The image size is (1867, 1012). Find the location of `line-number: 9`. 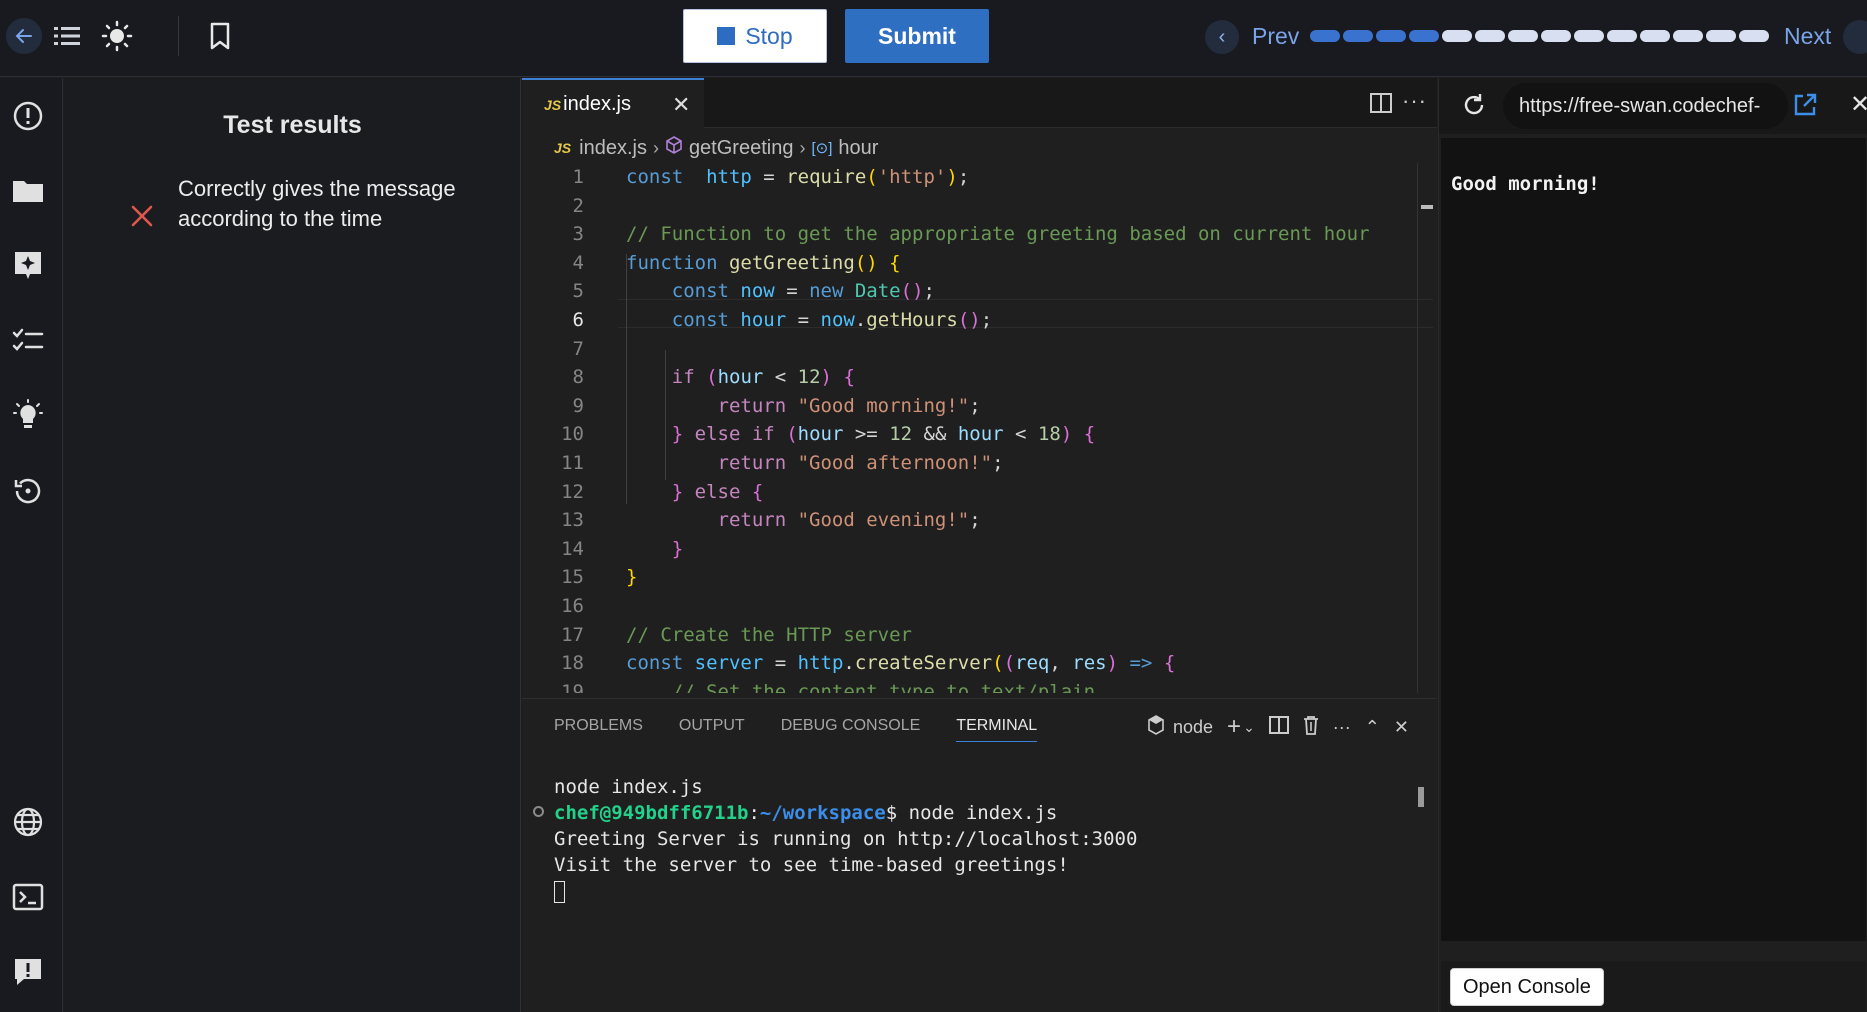

line-number: 9 is located at coordinates (578, 405).